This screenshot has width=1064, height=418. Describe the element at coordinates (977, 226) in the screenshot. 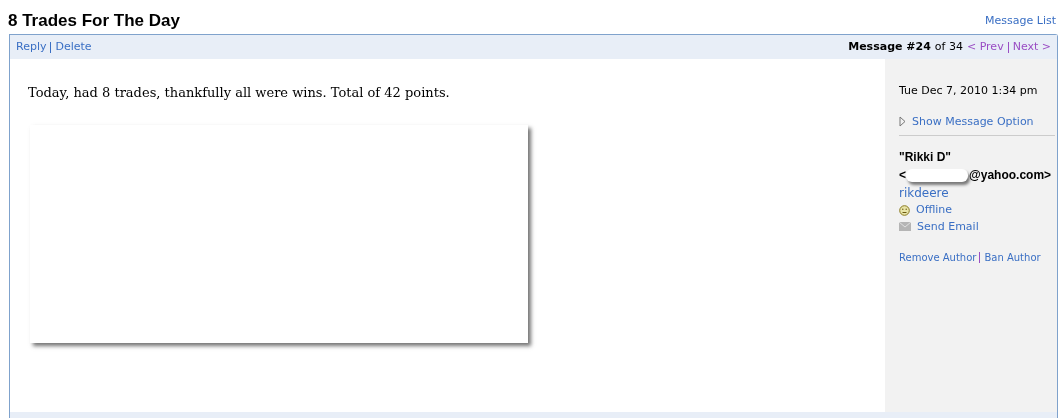

I see `send-email-link: Send Email` at that location.